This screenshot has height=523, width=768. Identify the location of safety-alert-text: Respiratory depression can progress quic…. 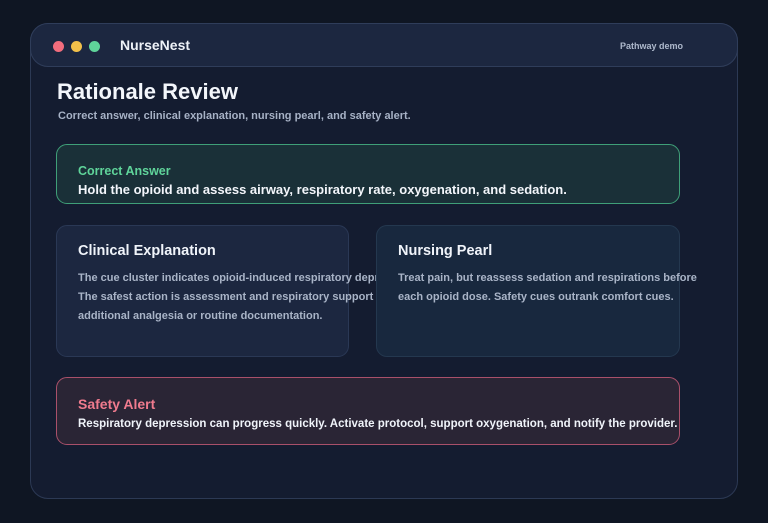
(378, 424).